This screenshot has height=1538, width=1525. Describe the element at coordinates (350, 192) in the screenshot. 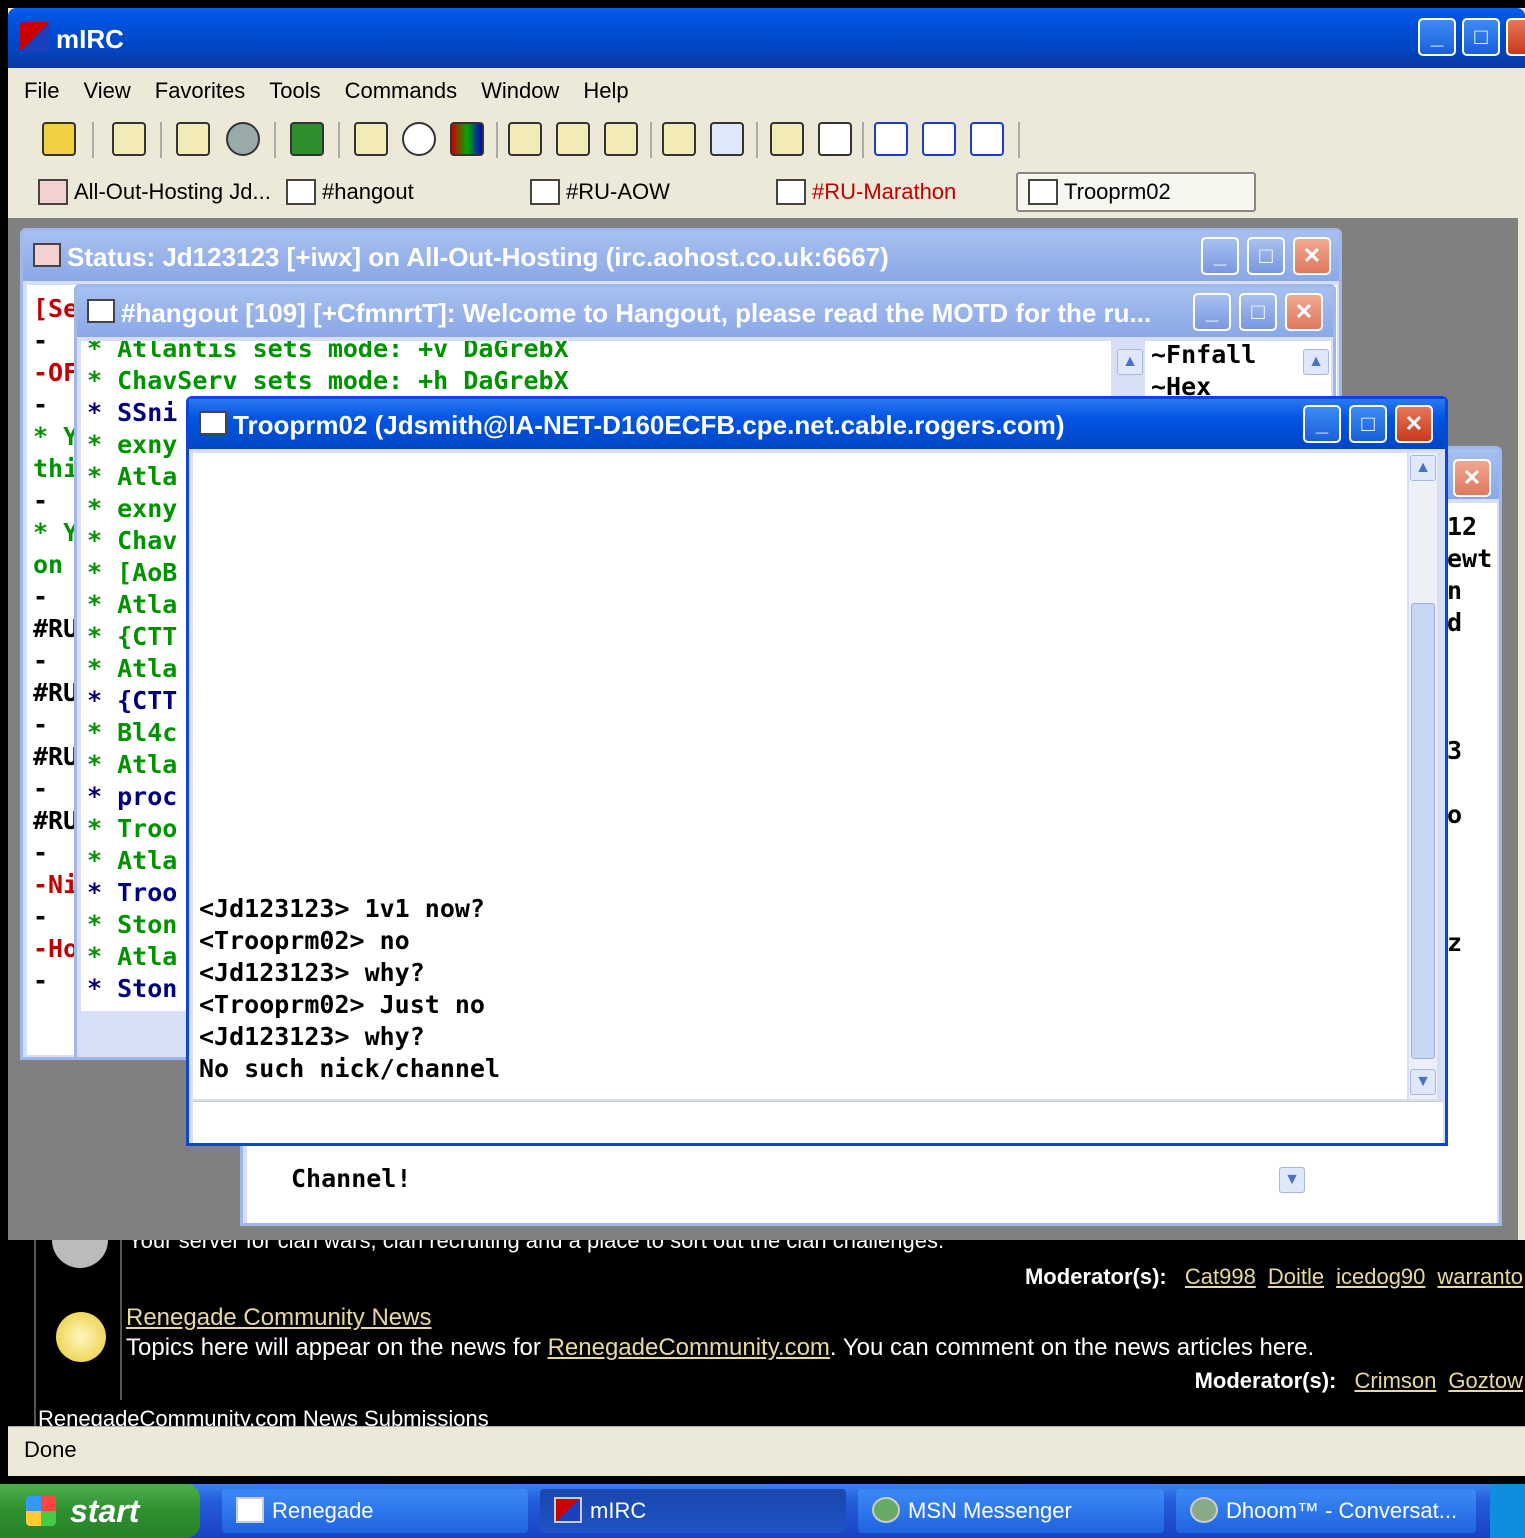

I see `switchbar-tab-hangout: #hangout` at that location.